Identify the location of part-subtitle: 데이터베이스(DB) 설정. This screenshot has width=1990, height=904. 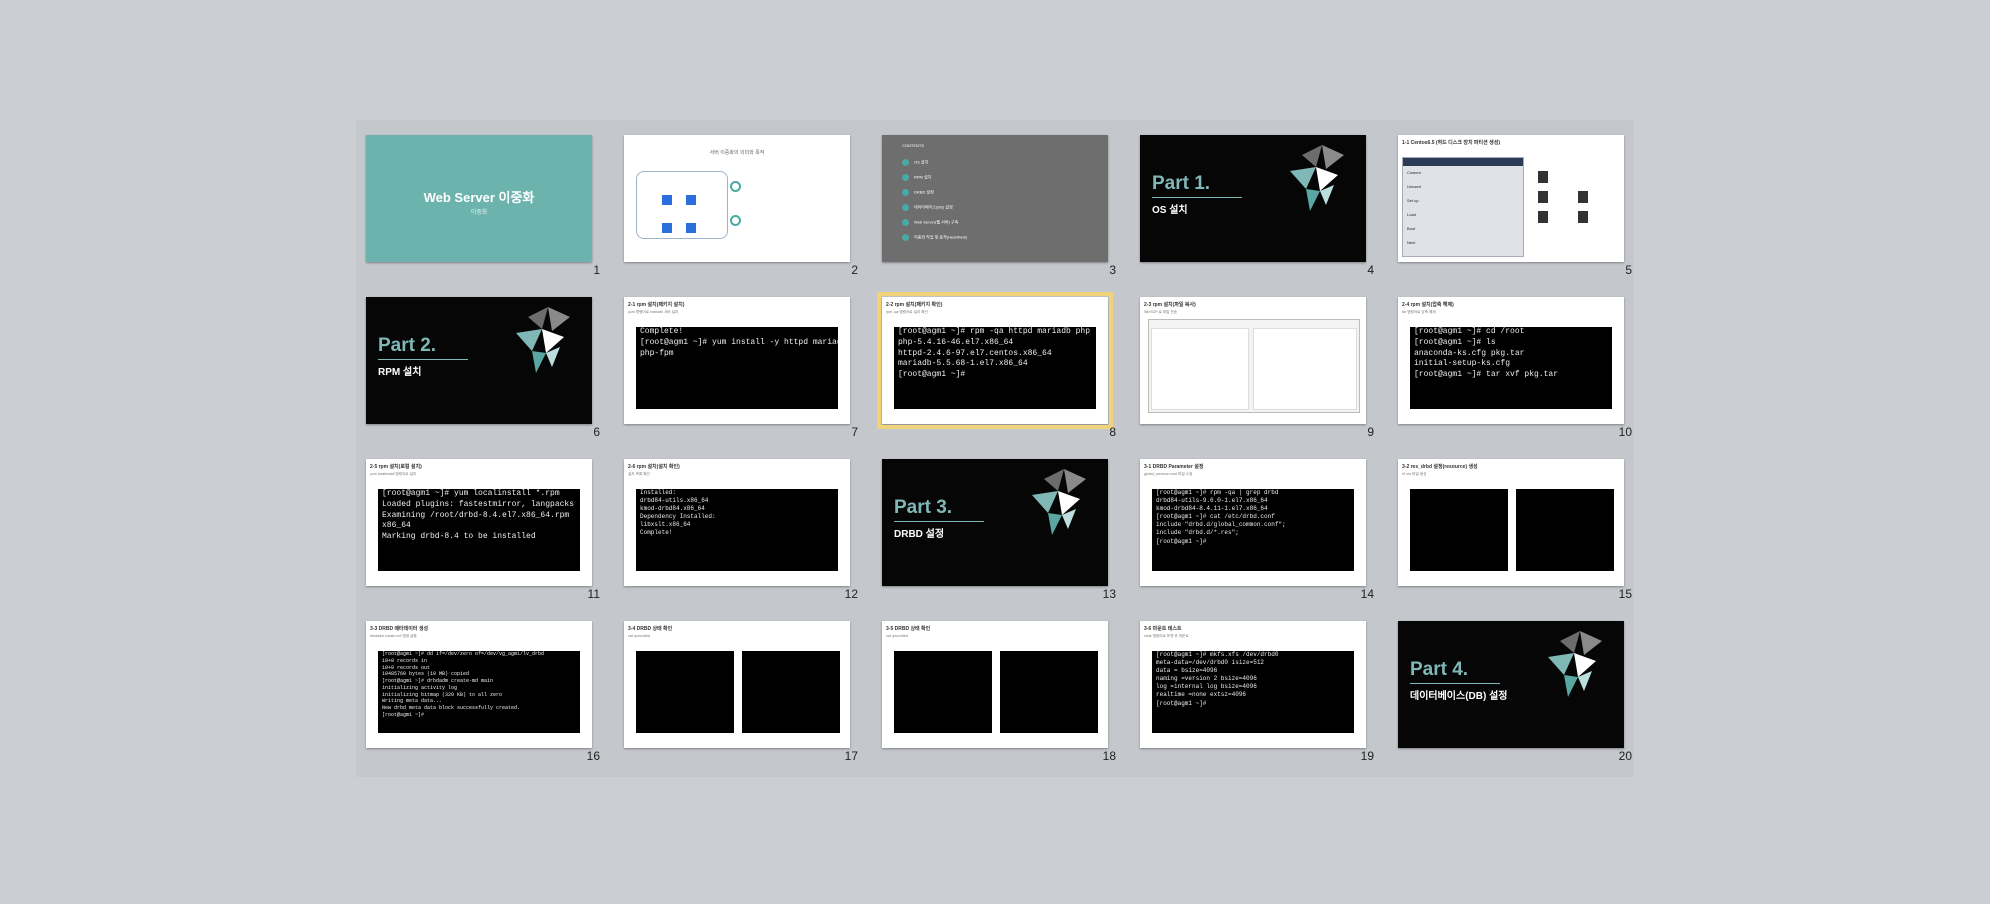
(1459, 696).